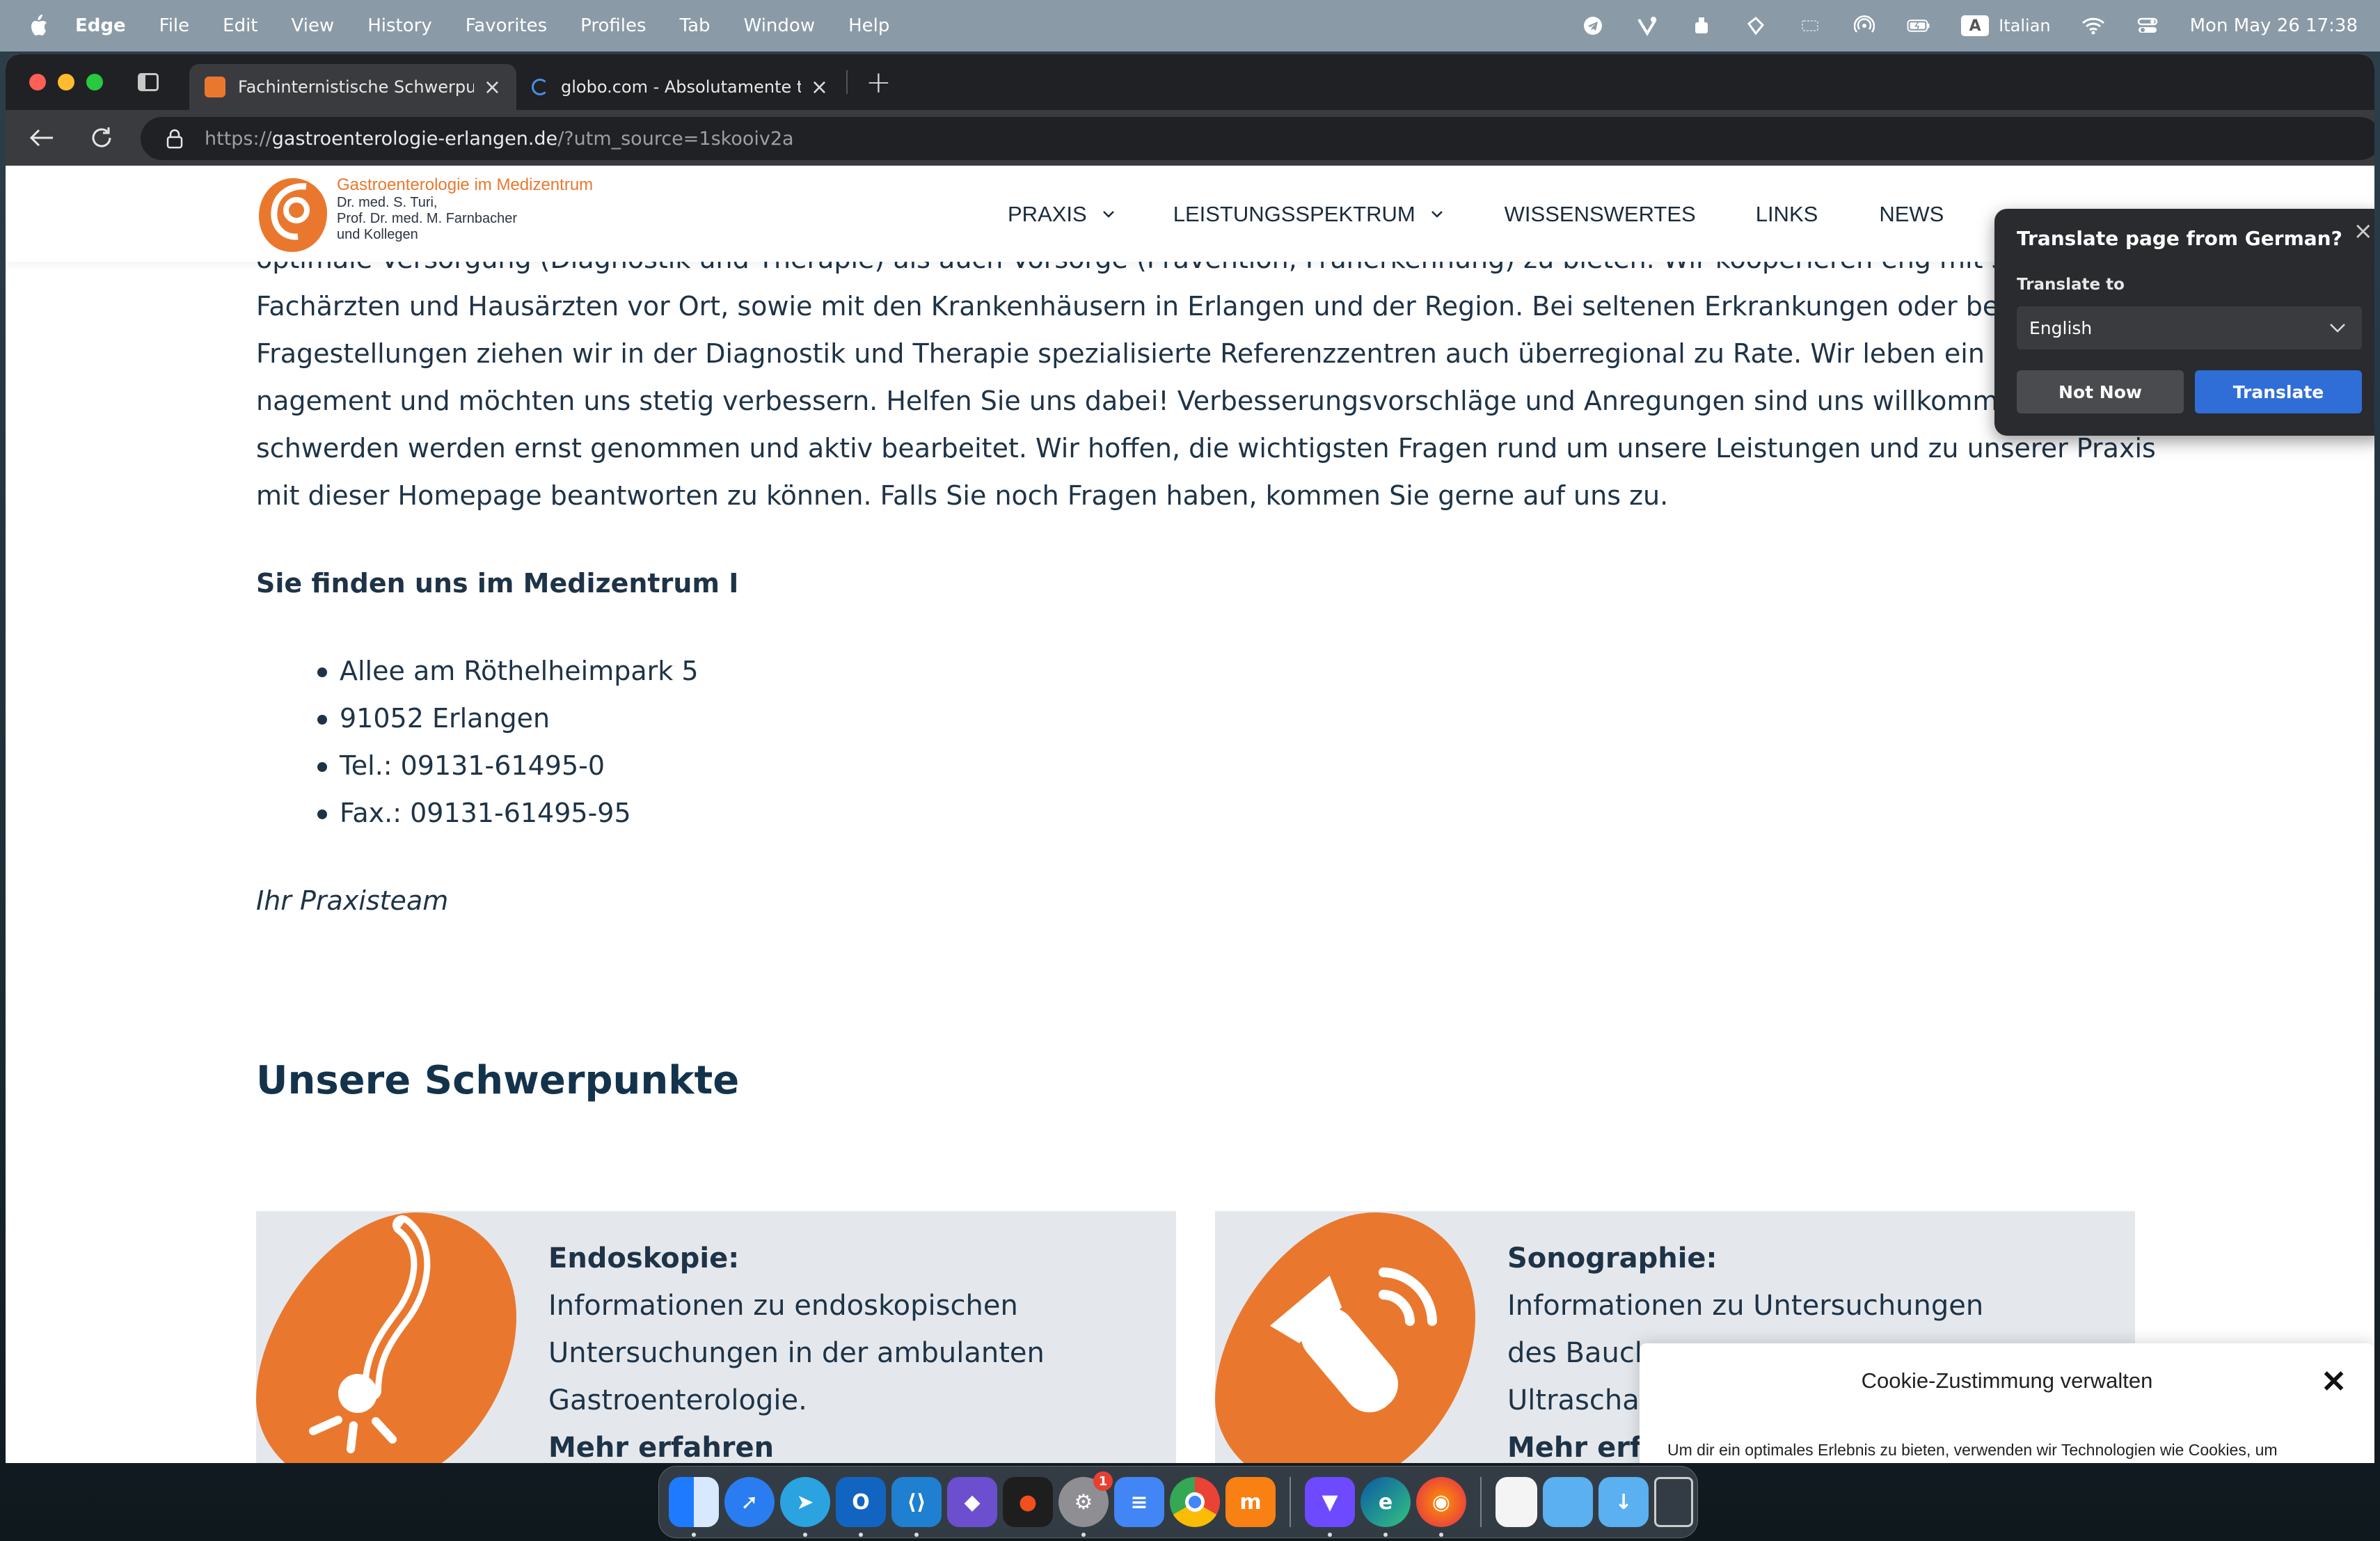 The height and width of the screenshot is (1541, 2380). I want to click on menu-view: View, so click(313, 25).